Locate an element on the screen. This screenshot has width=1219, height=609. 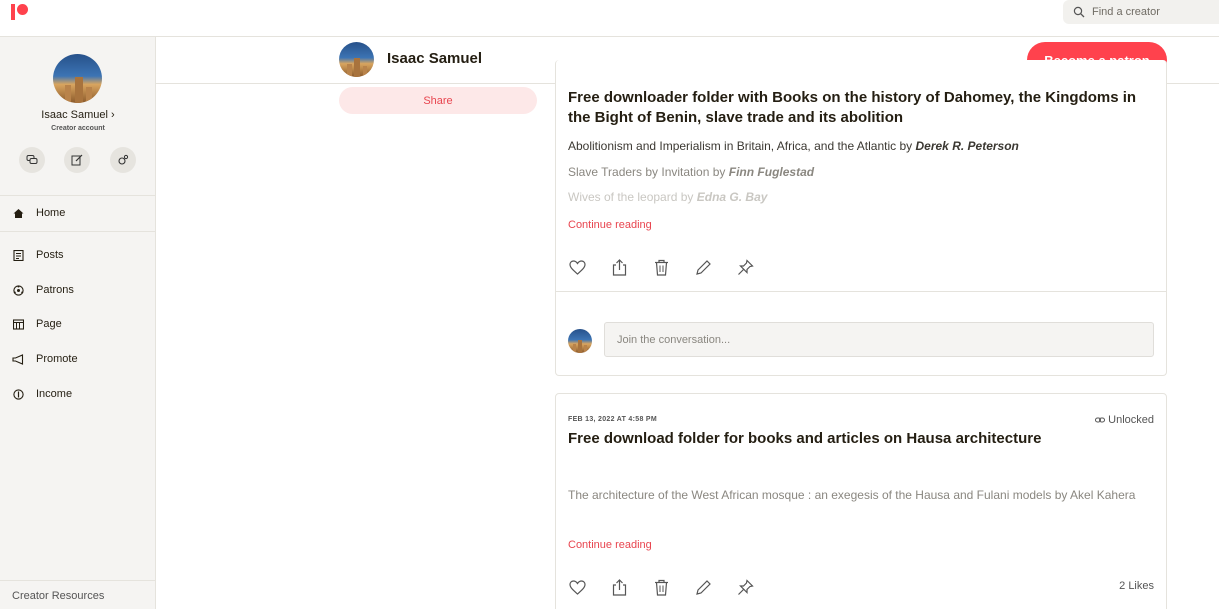
settings-button is located at coordinates (123, 160).